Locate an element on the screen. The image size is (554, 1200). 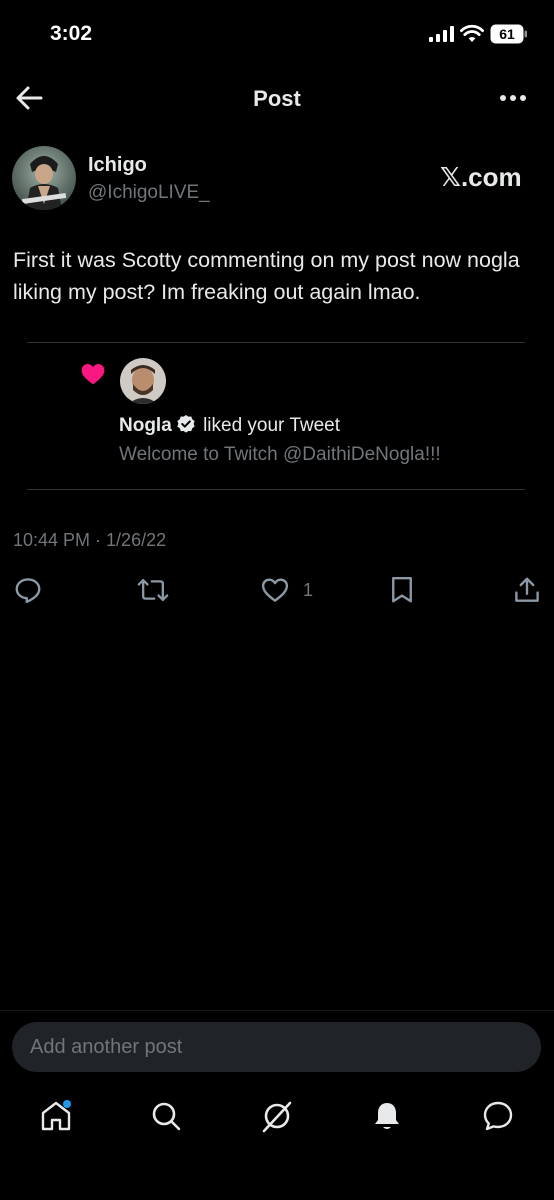
share-button is located at coordinates (527, 590).